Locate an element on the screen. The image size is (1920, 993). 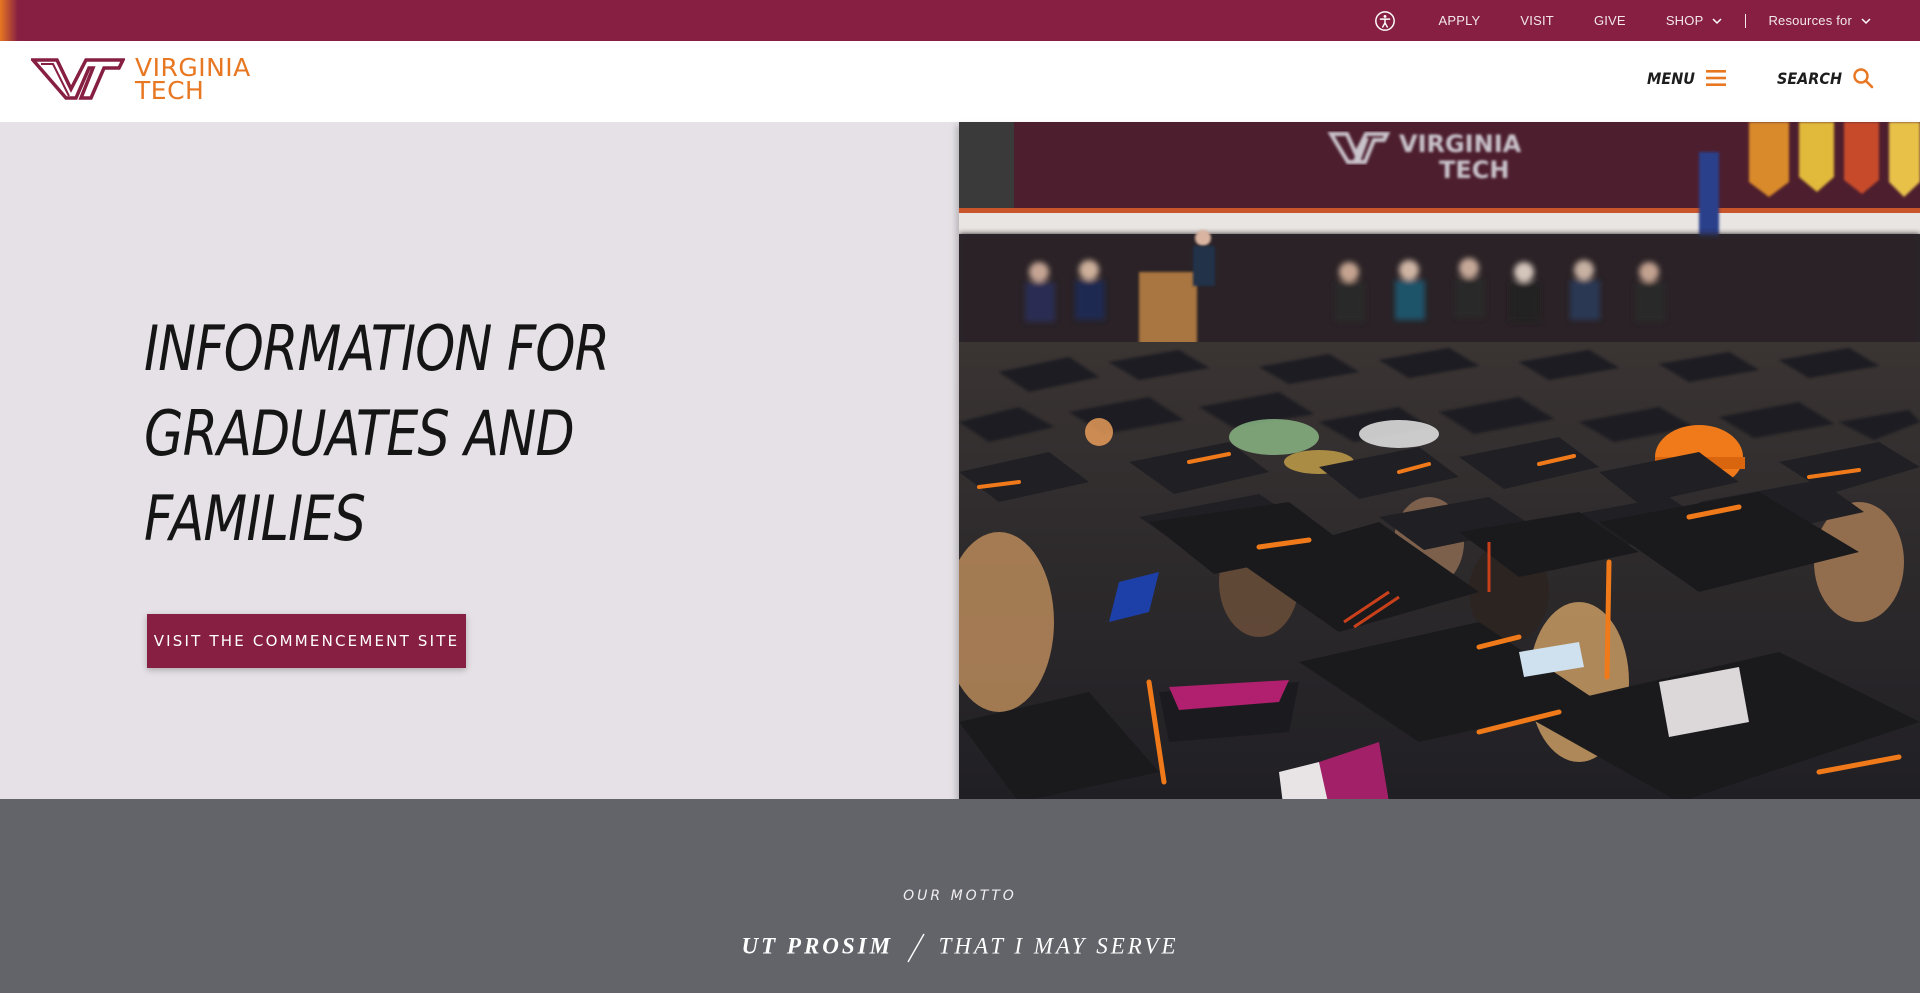
logo-wordmark: VIRGINIA TECH is located at coordinates (193, 80).